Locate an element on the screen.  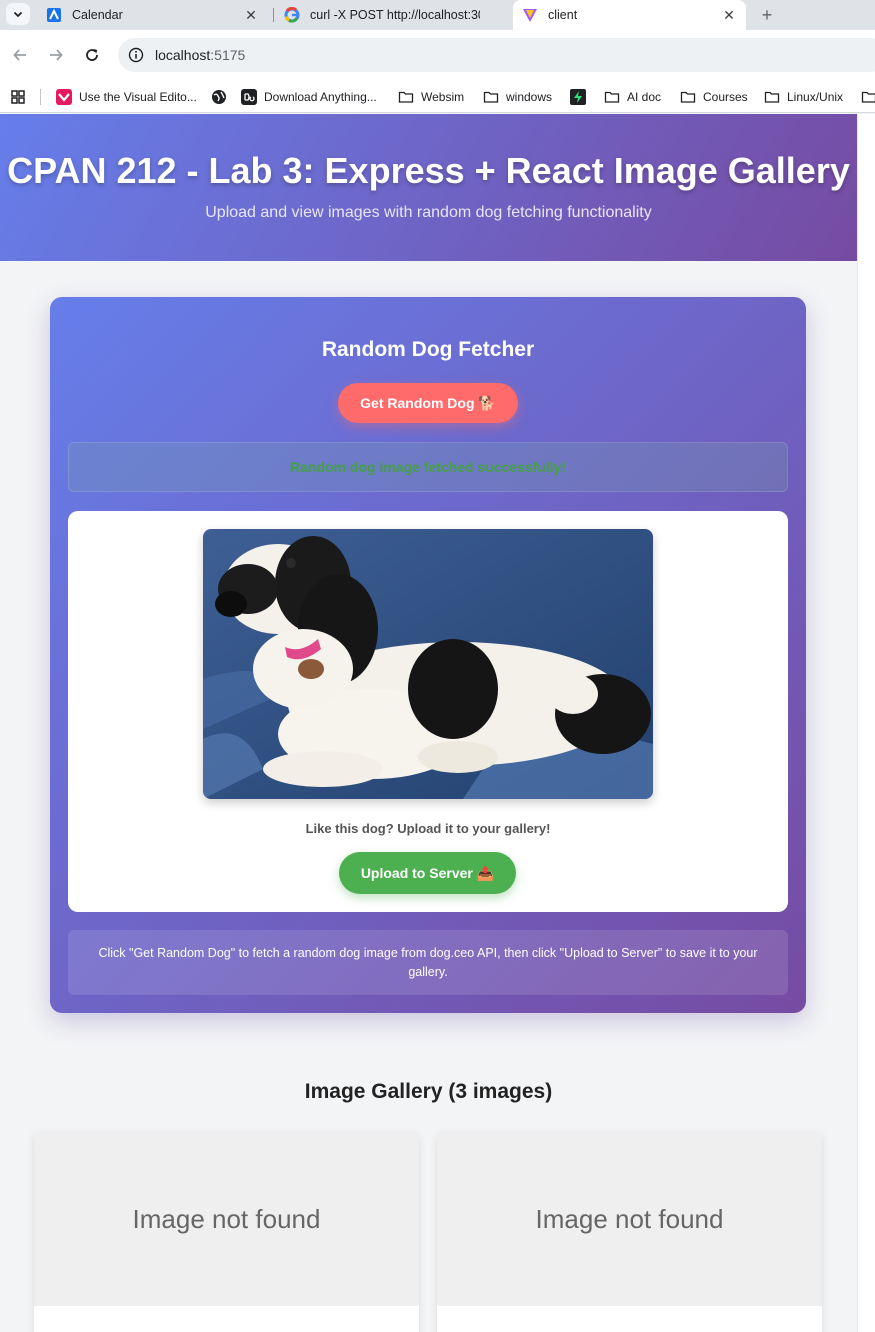
bookmark-courses: Courses is located at coordinates (714, 96).